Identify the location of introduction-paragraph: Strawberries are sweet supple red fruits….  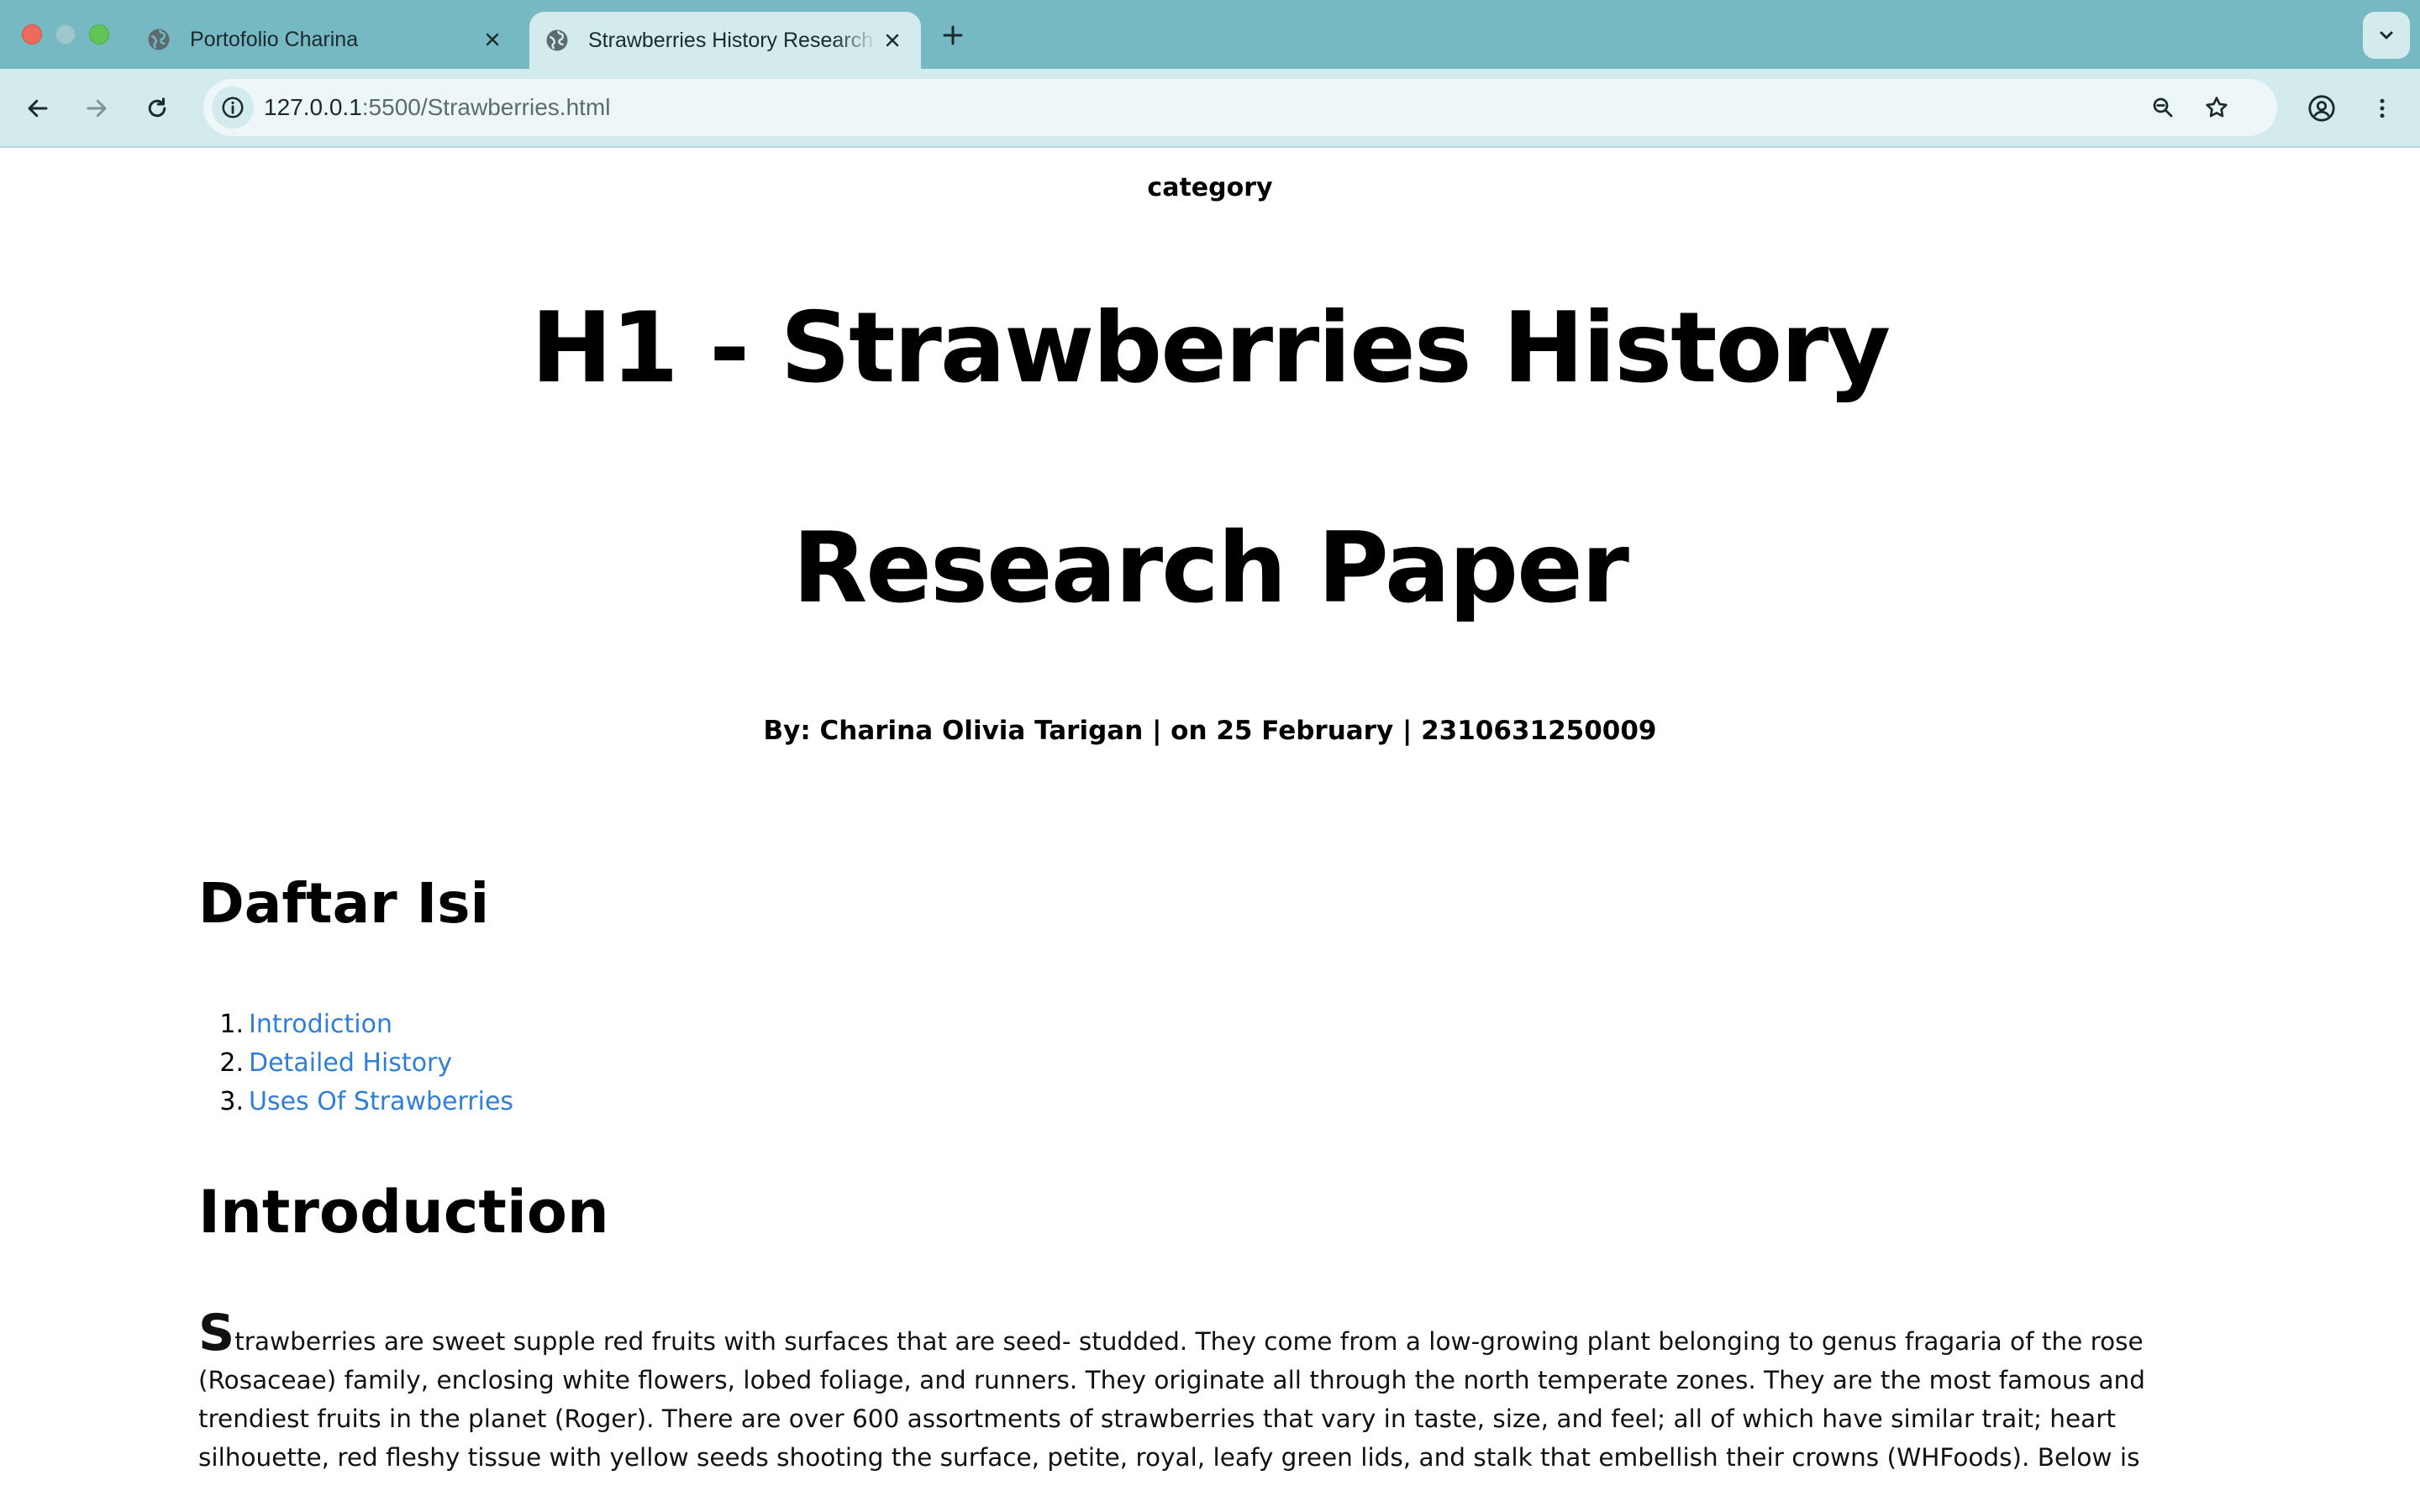
(1206, 1392).